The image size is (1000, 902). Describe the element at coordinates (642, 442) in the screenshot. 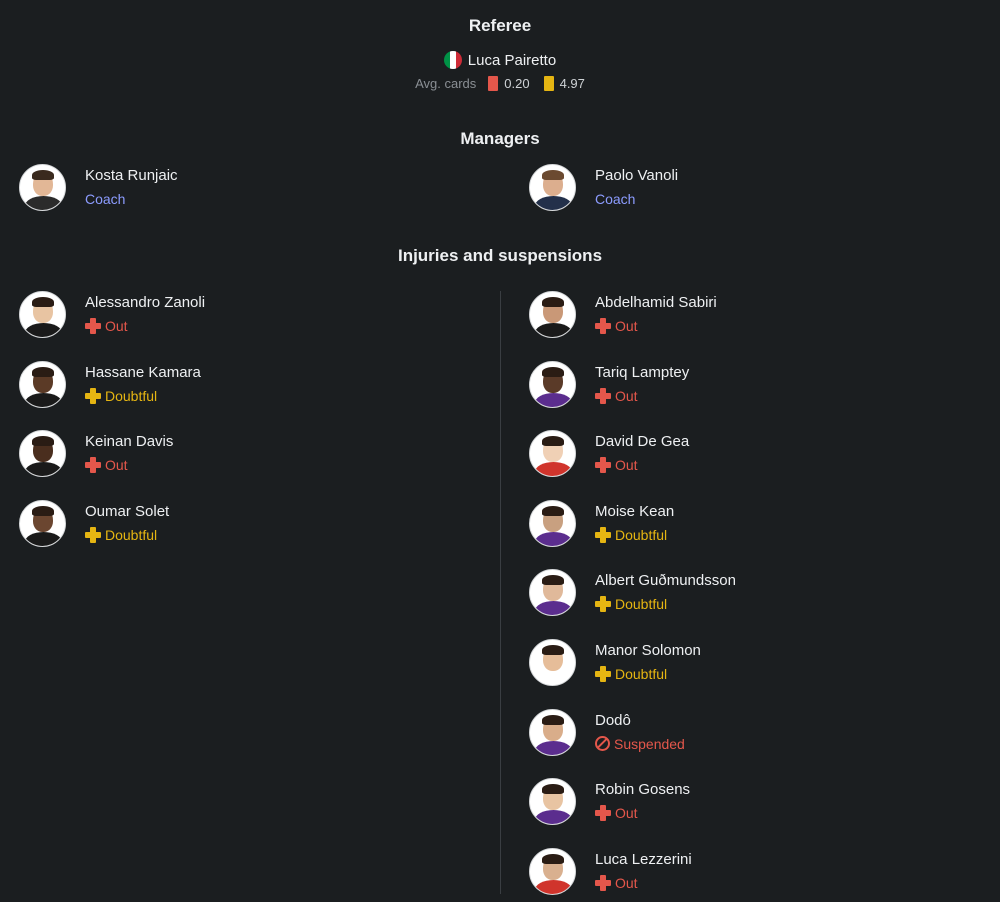

I see `player-name: David De Gea` at that location.